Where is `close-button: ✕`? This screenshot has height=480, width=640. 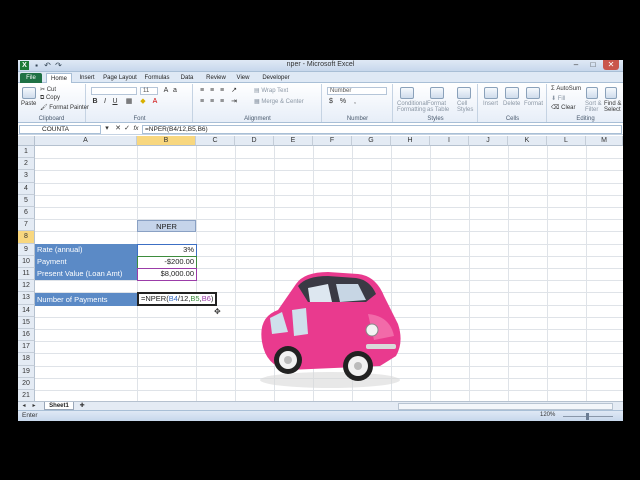 close-button: ✕ is located at coordinates (611, 65).